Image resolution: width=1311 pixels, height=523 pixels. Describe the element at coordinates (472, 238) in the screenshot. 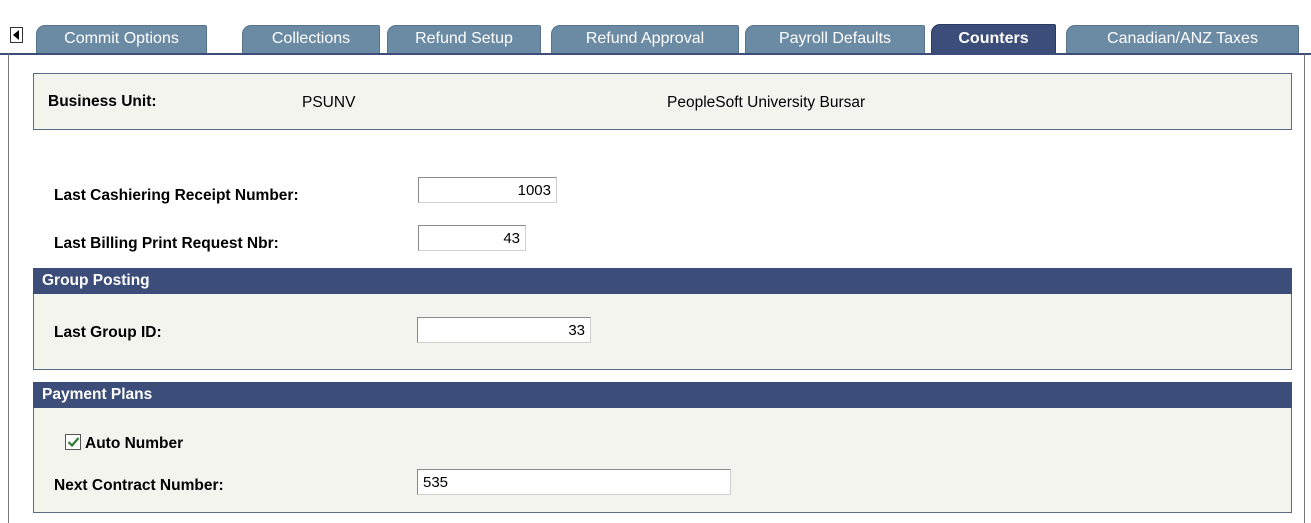

I see `billing-print-request-input` at that location.